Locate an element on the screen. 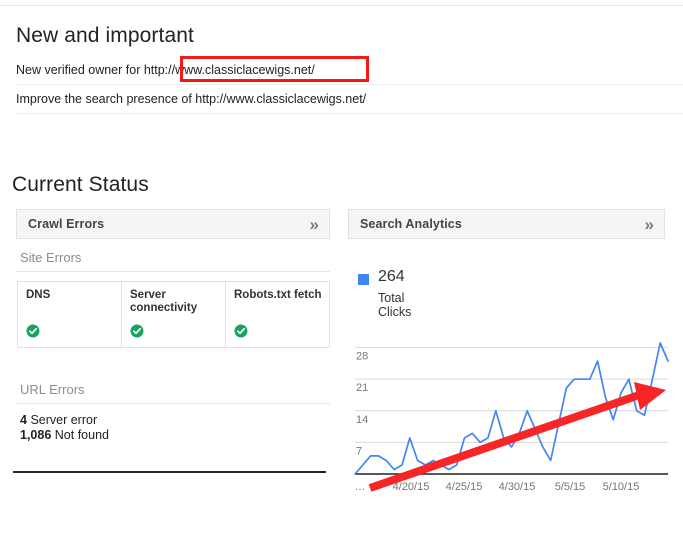 The height and width of the screenshot is (539, 683). chart-x-tick-label: 5/5/15 is located at coordinates (570, 487).